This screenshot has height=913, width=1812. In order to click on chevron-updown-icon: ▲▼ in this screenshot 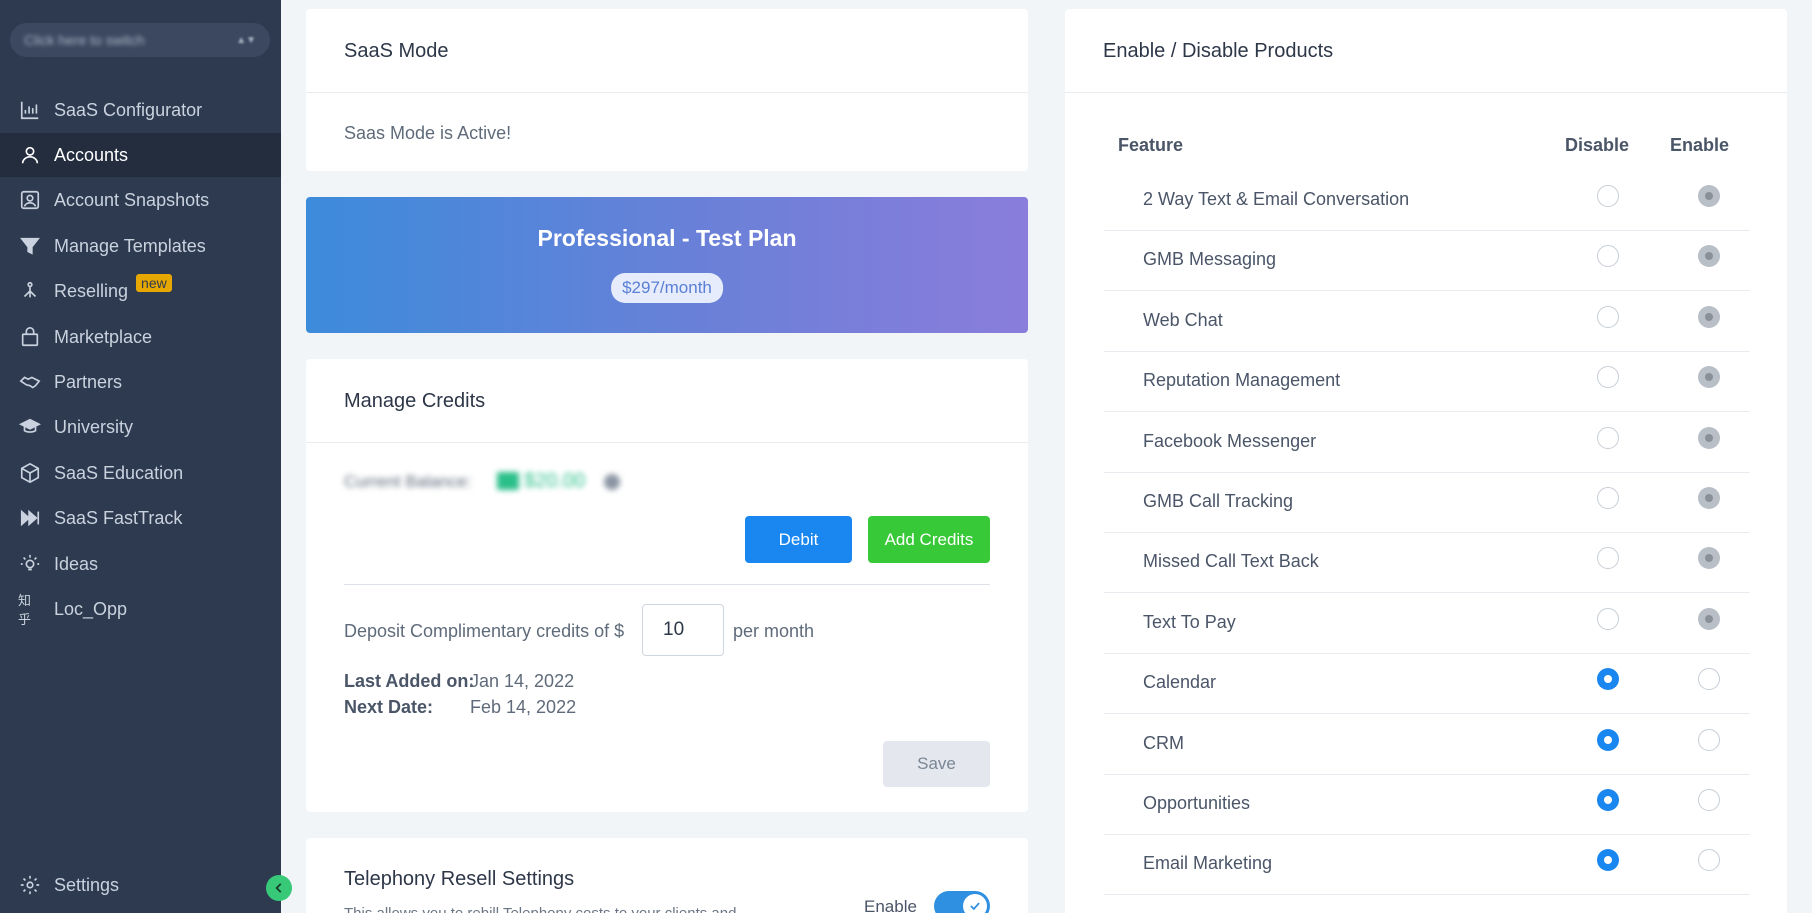, I will do `click(246, 40)`.